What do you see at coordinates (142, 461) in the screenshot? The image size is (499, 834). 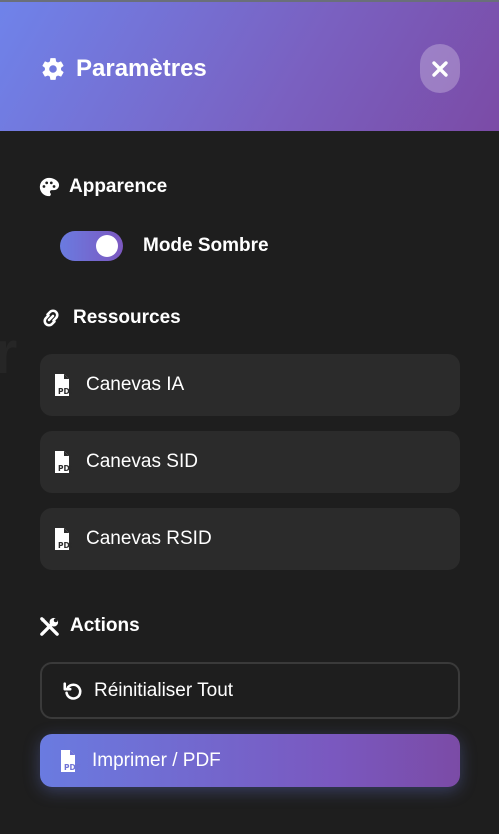 I see `resource-label: Canevas SID` at bounding box center [142, 461].